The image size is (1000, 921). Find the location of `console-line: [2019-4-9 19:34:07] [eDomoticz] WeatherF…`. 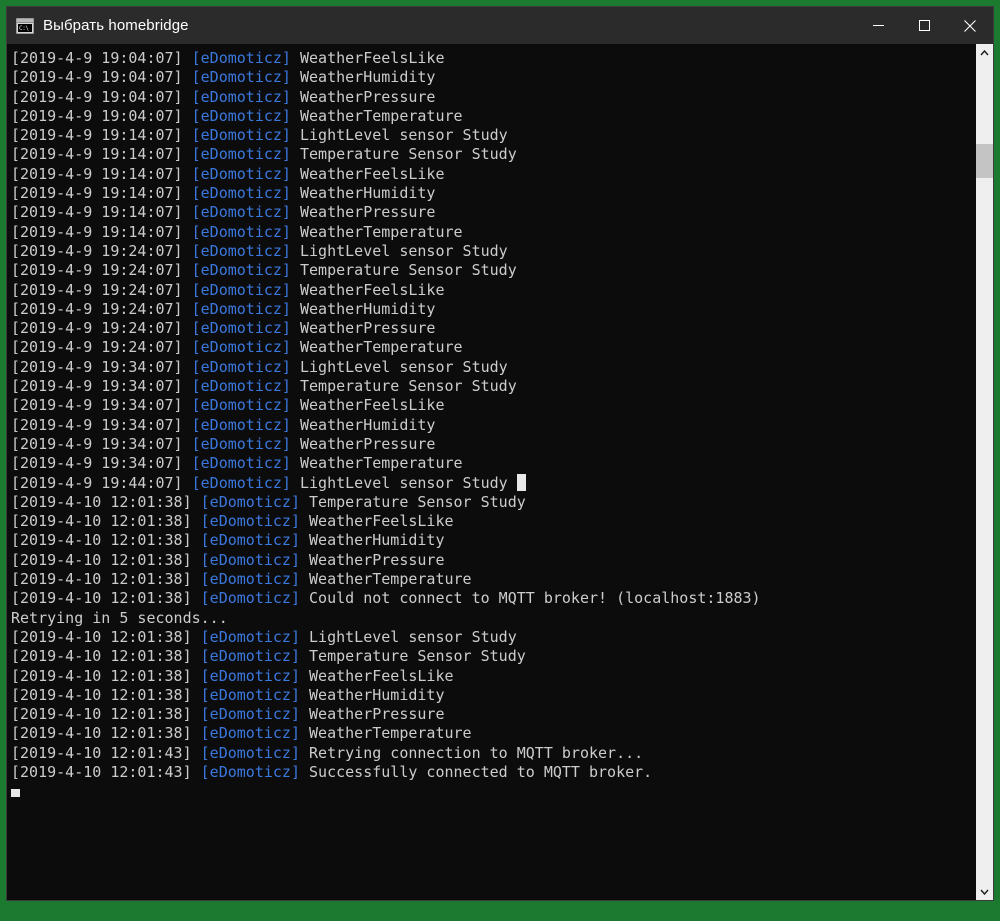

console-line: [2019-4-9 19:34:07] [eDomoticz] WeatherF… is located at coordinates (493, 405).